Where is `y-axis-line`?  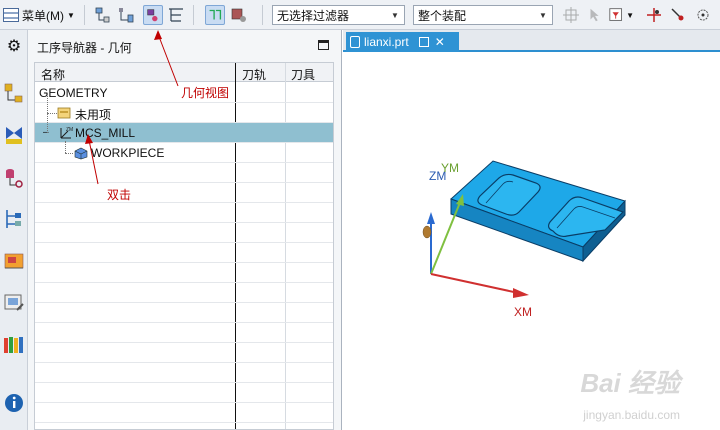
y-axis-line is located at coordinates (446, 237).